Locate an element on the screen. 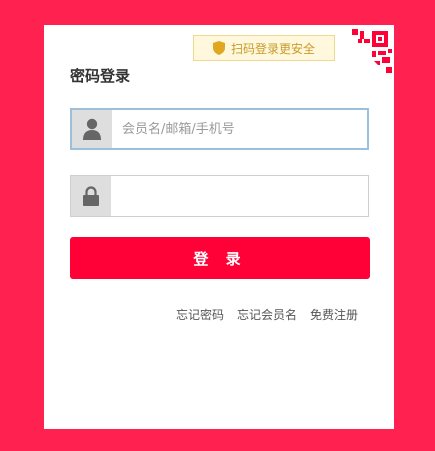  shield-icon is located at coordinates (218, 48).